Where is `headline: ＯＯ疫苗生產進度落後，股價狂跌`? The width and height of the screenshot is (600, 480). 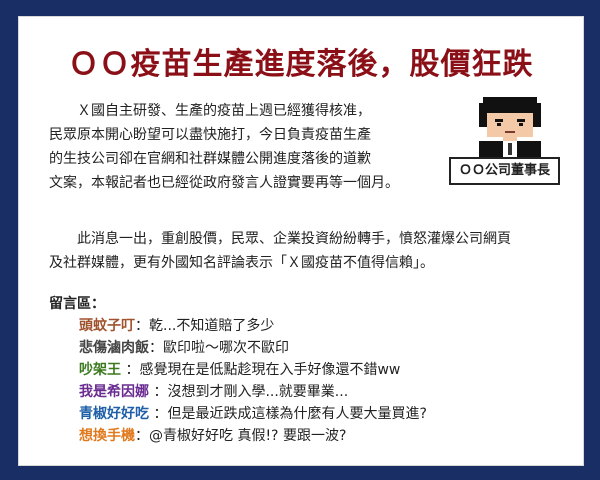
headline: ＯＯ疫苗生產進度落後，股價狂跌 is located at coordinates (301, 64).